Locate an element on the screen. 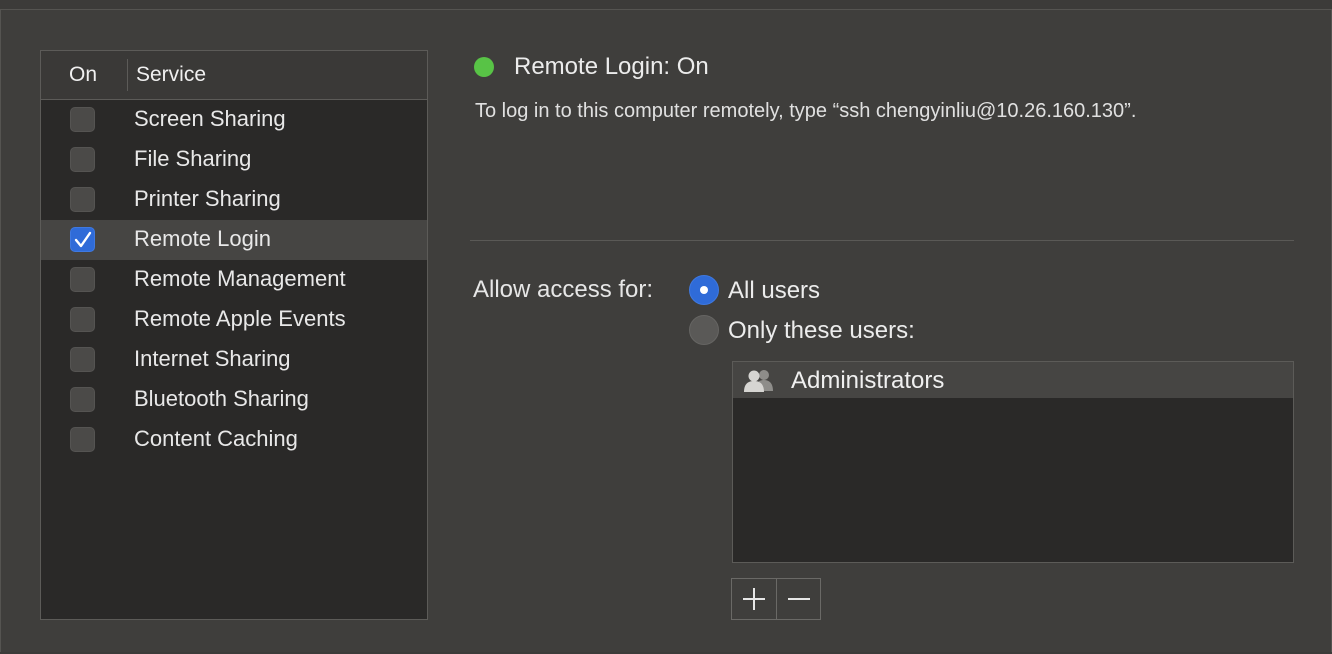 This screenshot has height=654, width=1332. service-row: Bluetooth Sharing is located at coordinates (234, 400).